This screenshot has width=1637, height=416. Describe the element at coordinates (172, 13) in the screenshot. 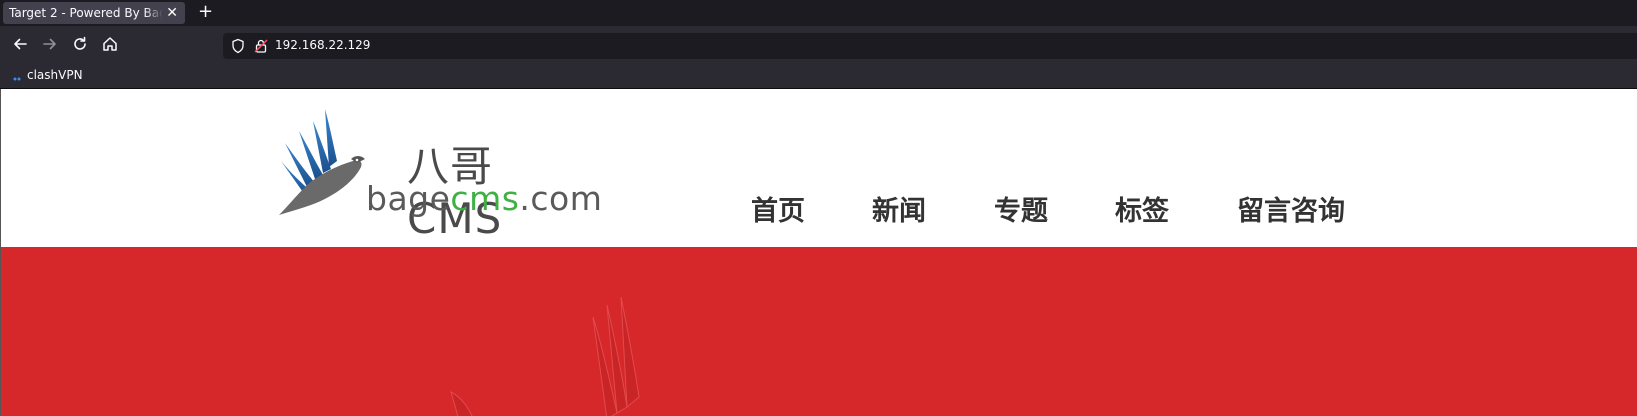

I see `tab-close-icon: ✕` at that location.